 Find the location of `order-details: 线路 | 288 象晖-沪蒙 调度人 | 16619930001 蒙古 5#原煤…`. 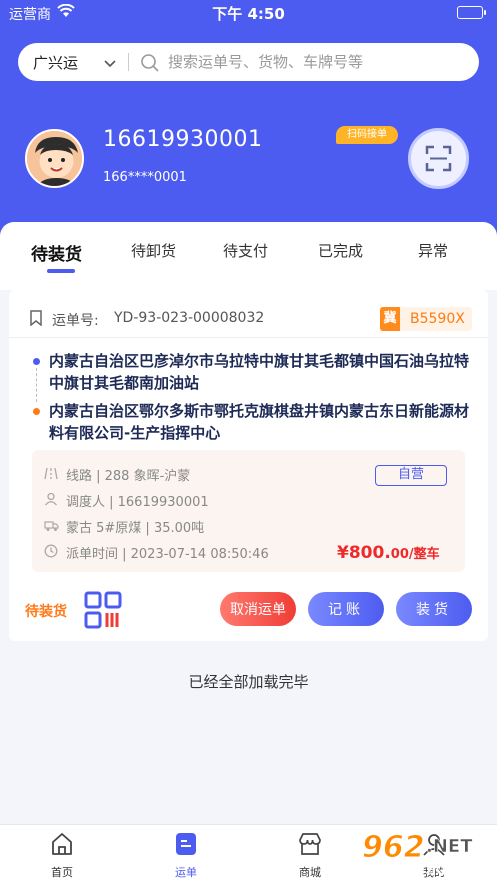

order-details: 线路 | 288 象晖-沪蒙 调度人 | 16619930001 蒙古 5#原煤… is located at coordinates (248, 511).